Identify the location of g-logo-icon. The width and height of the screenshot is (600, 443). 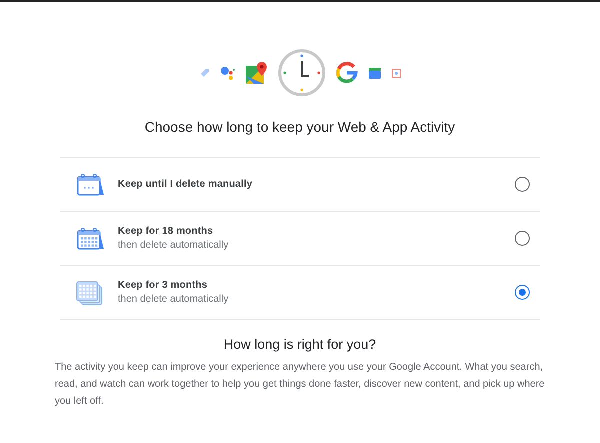
(347, 73).